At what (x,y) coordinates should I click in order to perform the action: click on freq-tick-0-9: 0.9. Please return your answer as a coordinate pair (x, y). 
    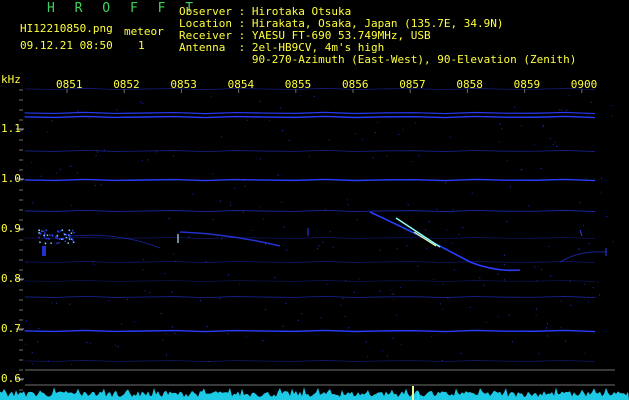
    Looking at the image, I should click on (11, 228).